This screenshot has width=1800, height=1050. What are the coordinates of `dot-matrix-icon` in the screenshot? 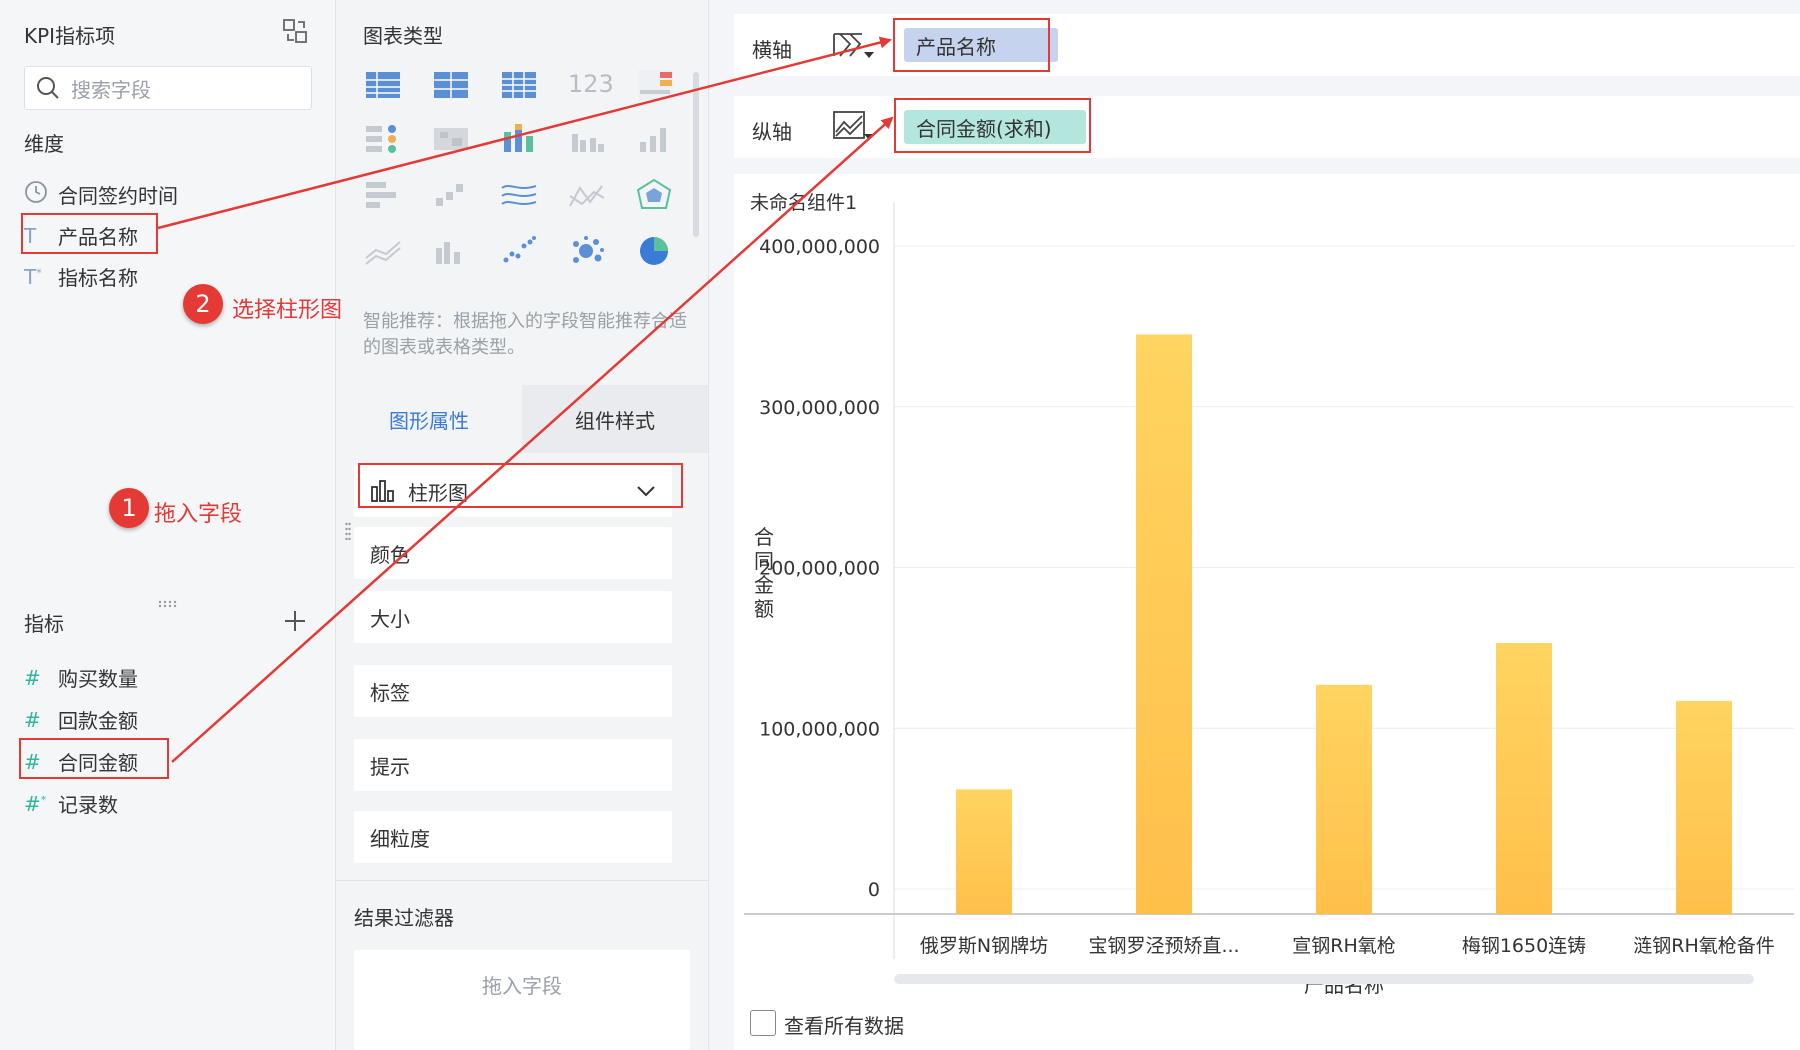 It's located at (384, 139).